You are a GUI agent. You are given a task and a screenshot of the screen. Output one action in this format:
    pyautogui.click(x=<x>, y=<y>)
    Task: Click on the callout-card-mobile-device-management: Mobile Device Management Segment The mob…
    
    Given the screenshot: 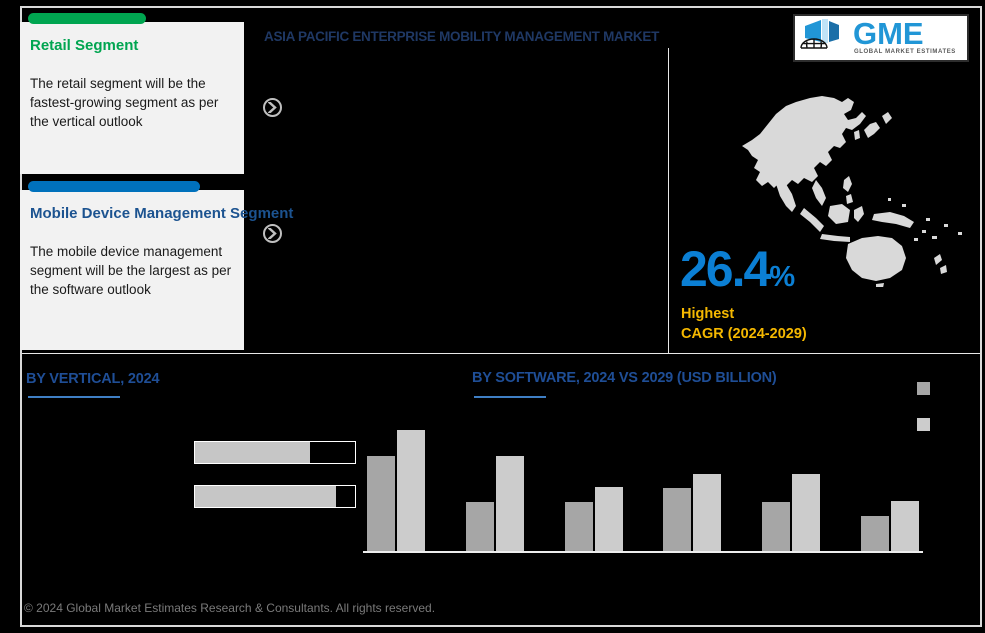 What is the action you would take?
    pyautogui.click(x=157, y=265)
    